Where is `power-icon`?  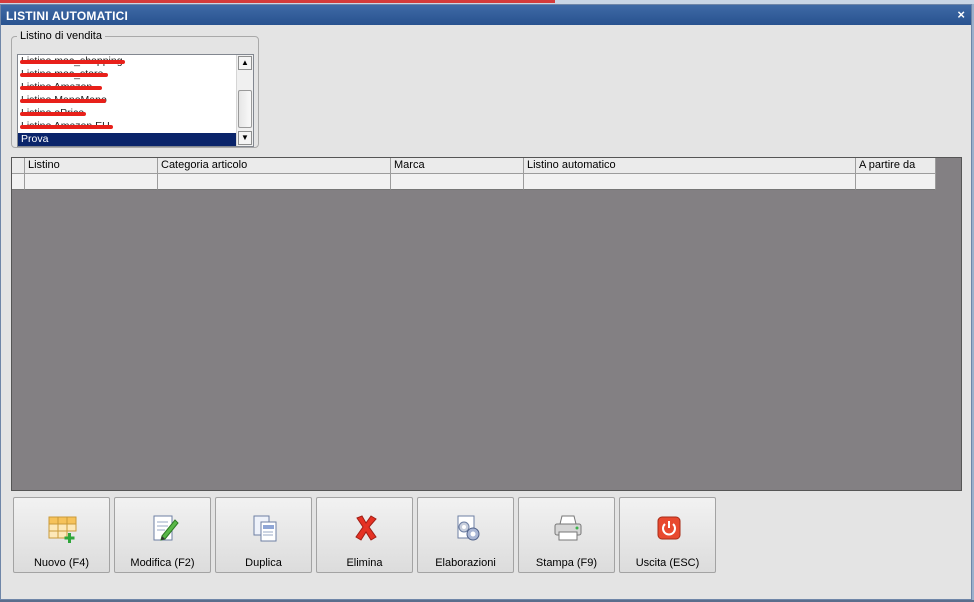 power-icon is located at coordinates (669, 528).